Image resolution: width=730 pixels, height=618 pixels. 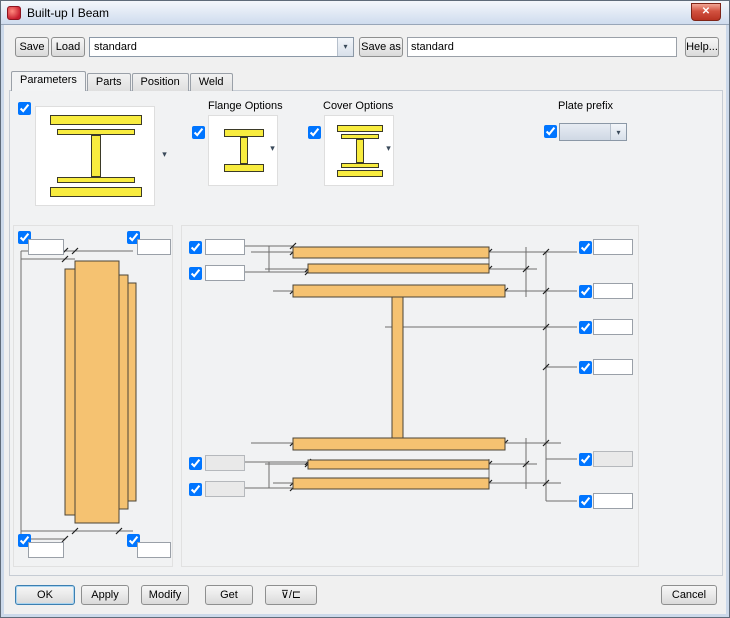 I want to click on preview-web-bar, so click(x=96, y=156).